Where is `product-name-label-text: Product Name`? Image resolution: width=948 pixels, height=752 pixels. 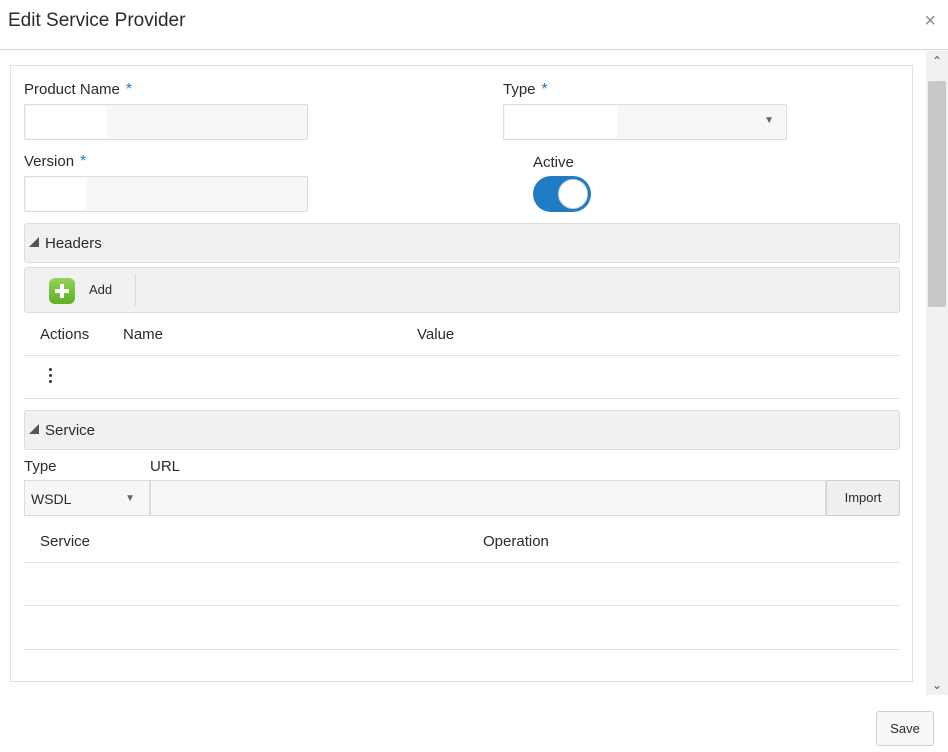 product-name-label-text: Product Name is located at coordinates (72, 89).